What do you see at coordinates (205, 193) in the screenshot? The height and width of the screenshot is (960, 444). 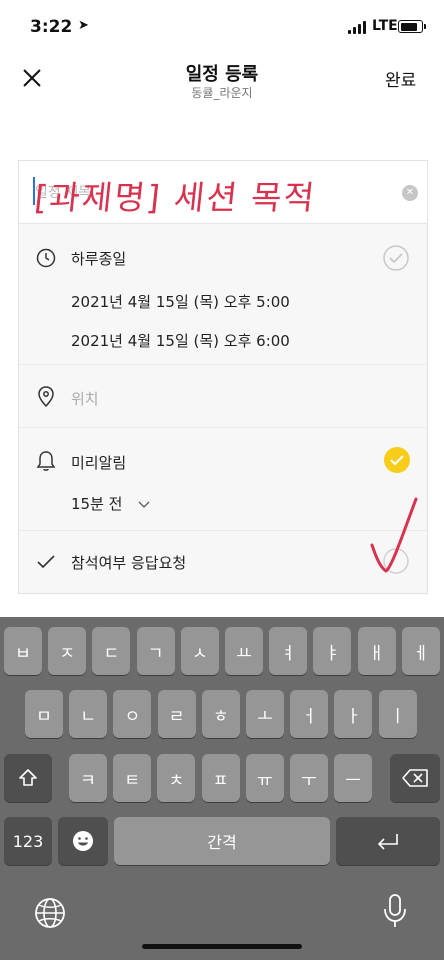 I see `event-title-input` at bounding box center [205, 193].